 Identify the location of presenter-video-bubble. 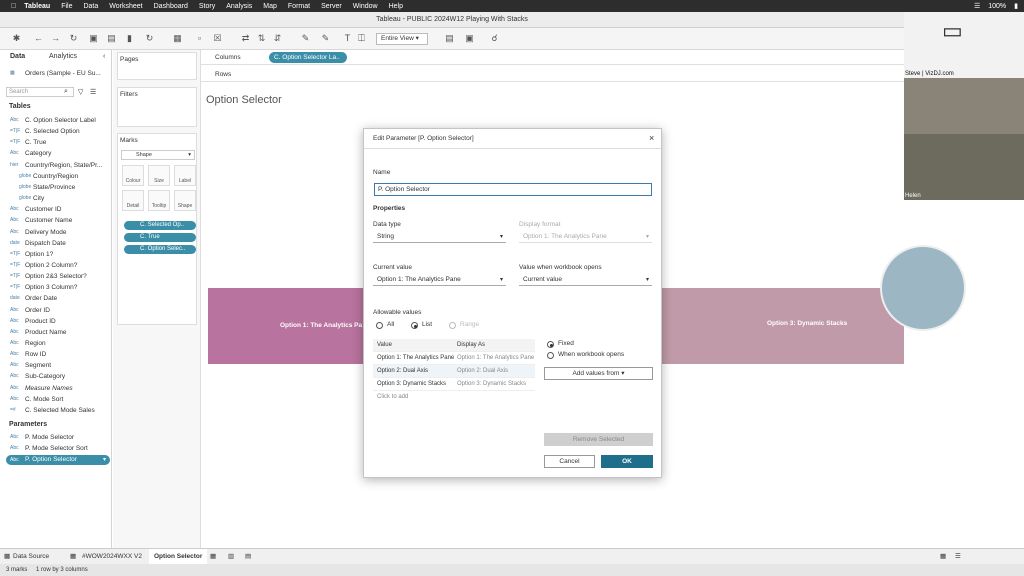
(923, 288).